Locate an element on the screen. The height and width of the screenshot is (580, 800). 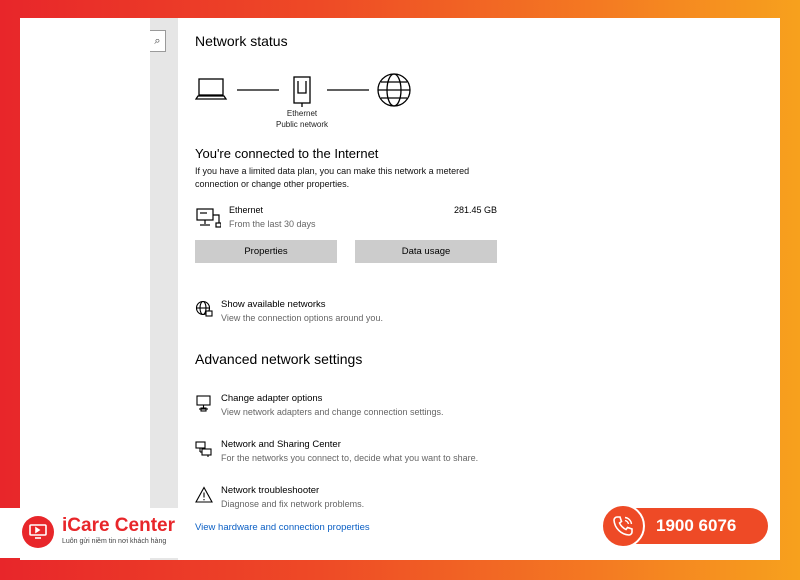
warning-icon is located at coordinates (204, 494).